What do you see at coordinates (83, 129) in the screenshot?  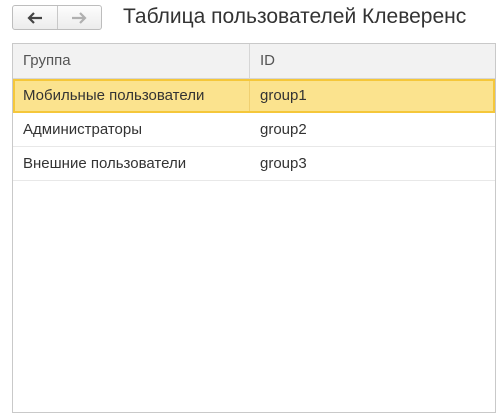 I see `cell-group: Администраторы` at bounding box center [83, 129].